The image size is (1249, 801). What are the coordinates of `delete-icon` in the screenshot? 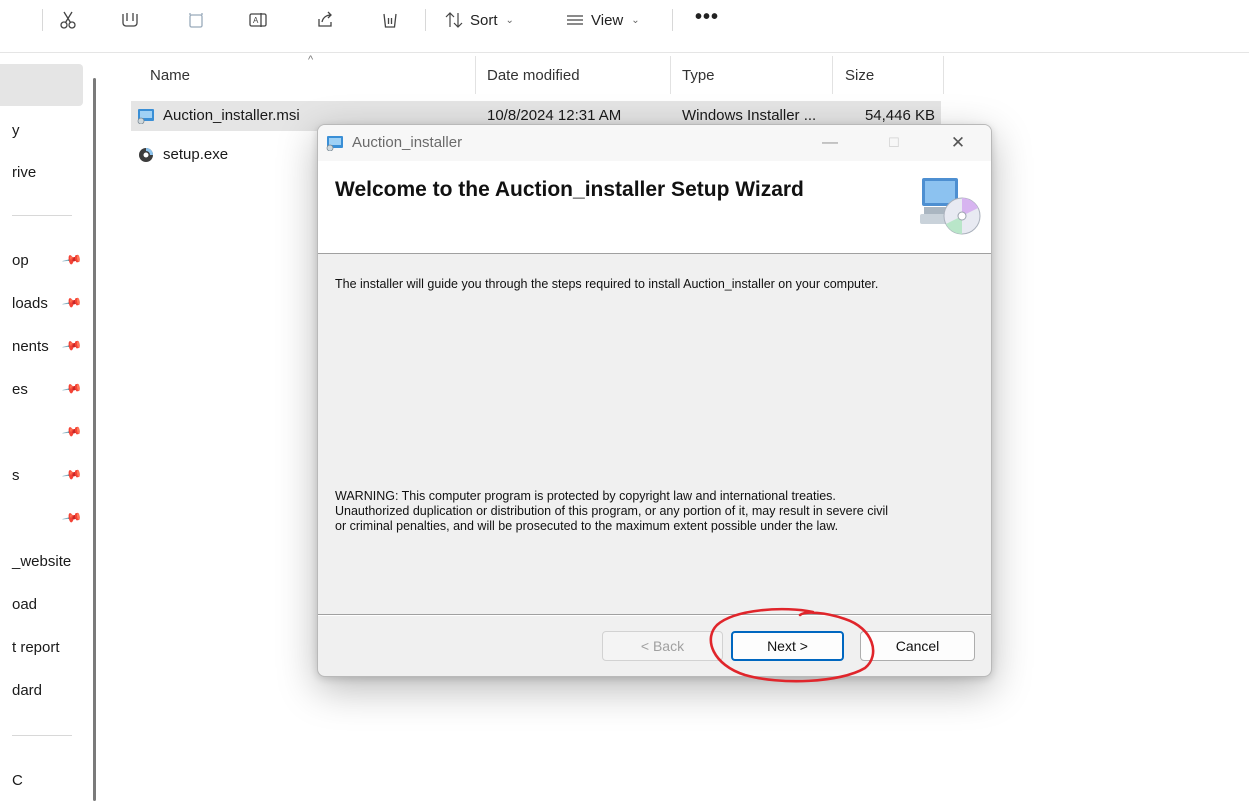 It's located at (390, 20).